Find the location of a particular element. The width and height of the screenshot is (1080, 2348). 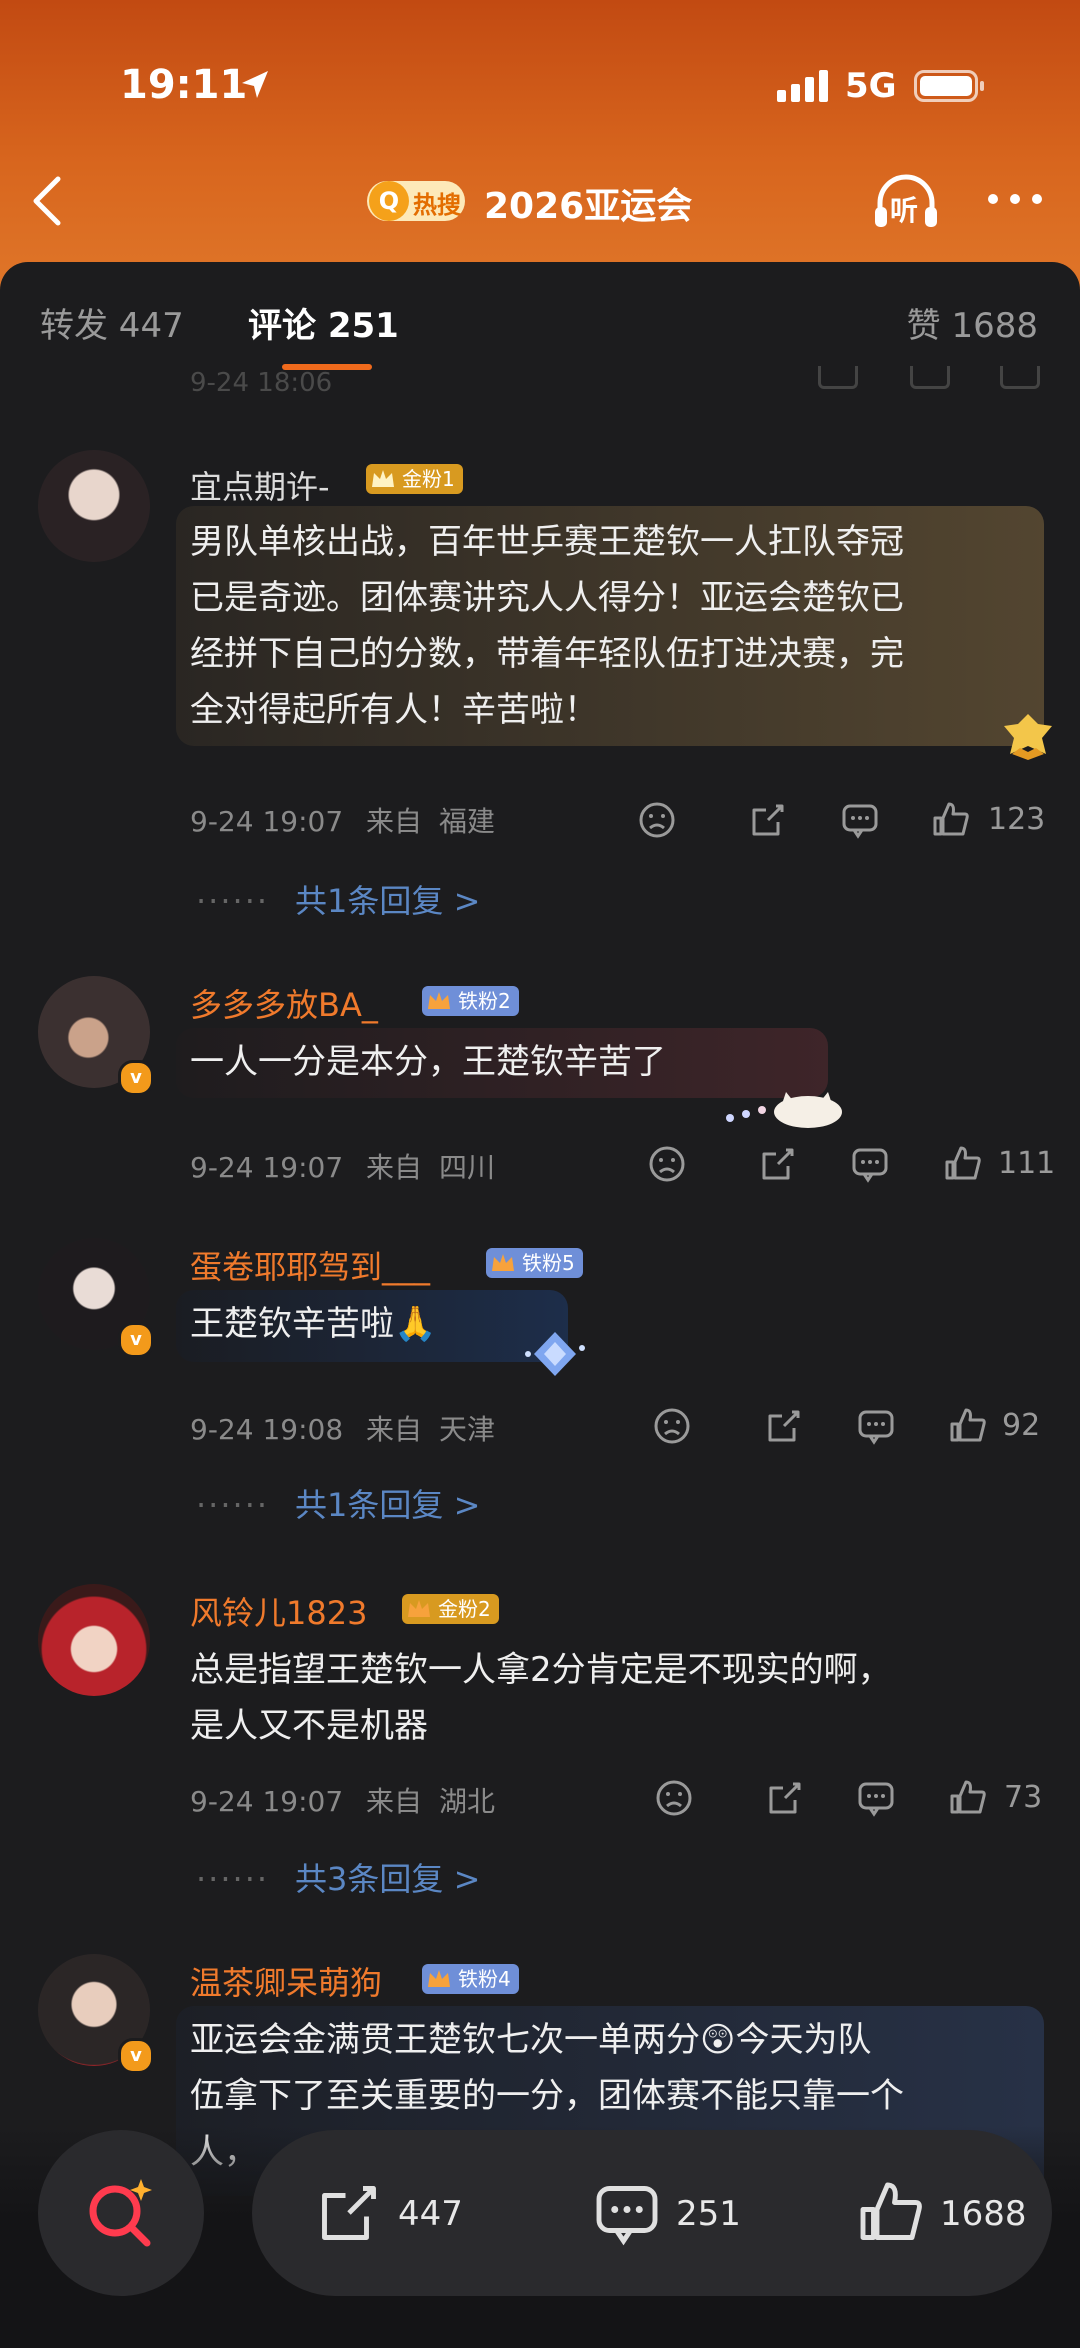

status-time: 19:11 is located at coordinates (184, 85).